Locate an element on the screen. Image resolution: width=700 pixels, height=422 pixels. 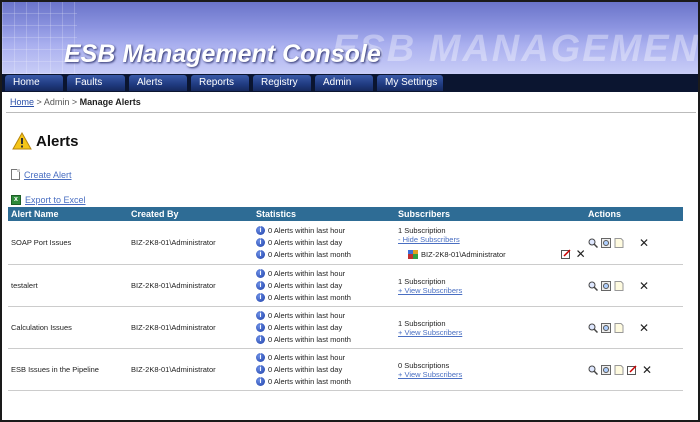
nav-tab-alerts: Alerts is located at coordinates (158, 83).